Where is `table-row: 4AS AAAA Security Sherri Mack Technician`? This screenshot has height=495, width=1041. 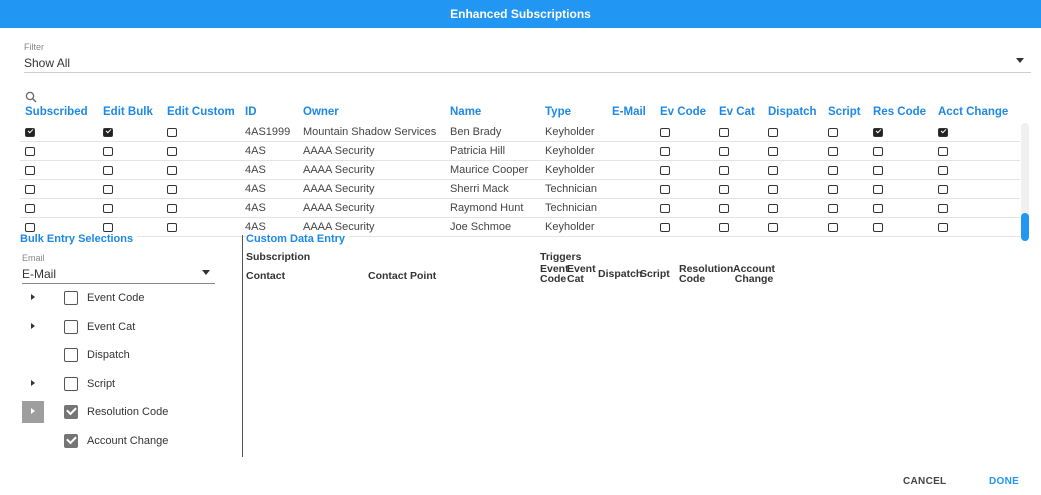
table-row: 4AS AAAA Security Sherri Mack Technician is located at coordinates (520, 189).